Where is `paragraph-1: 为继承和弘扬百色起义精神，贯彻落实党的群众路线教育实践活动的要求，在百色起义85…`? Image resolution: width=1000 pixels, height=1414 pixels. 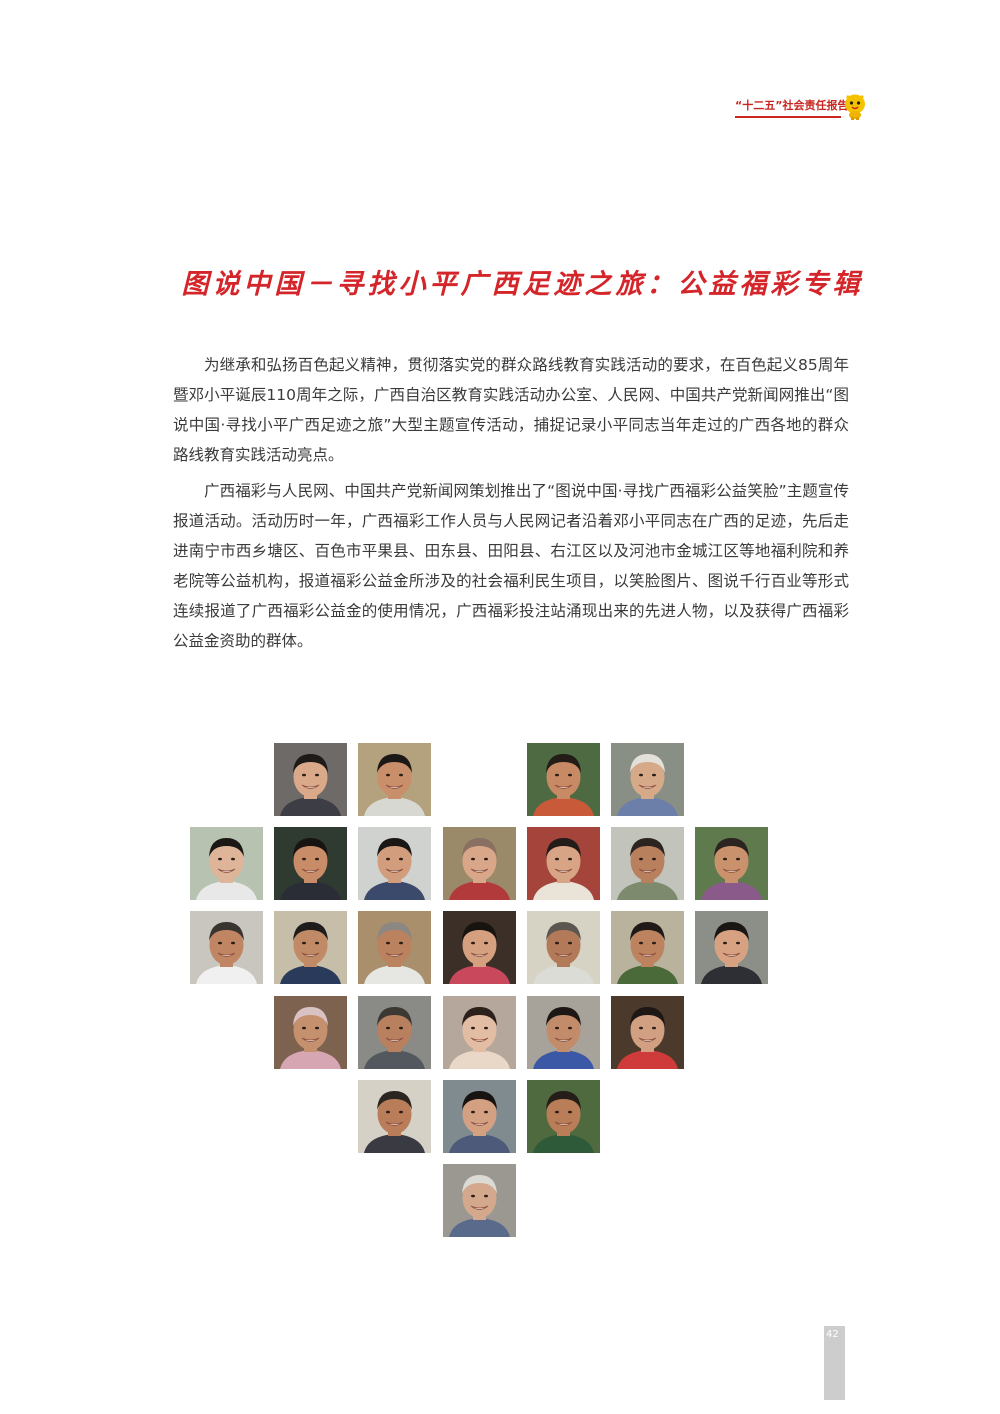
paragraph-1: 为继承和弘扬百色起义精神，贯彻落实党的群众路线教育实践活动的要求，在百色起义85… is located at coordinates (511, 410).